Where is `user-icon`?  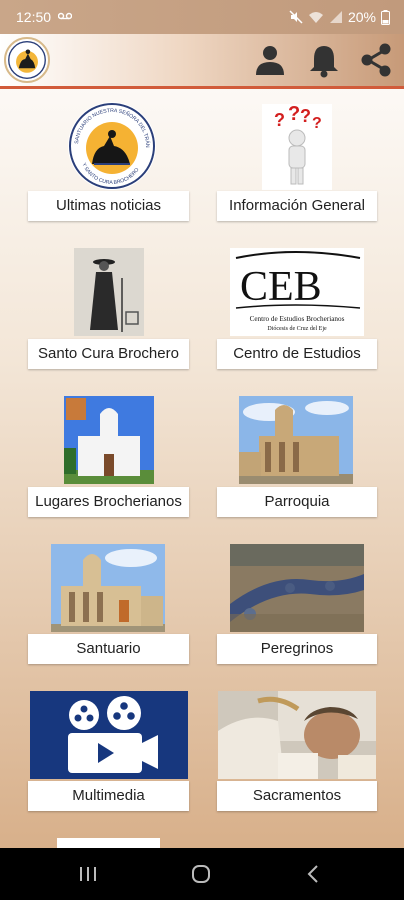
user-icon is located at coordinates (270, 60).